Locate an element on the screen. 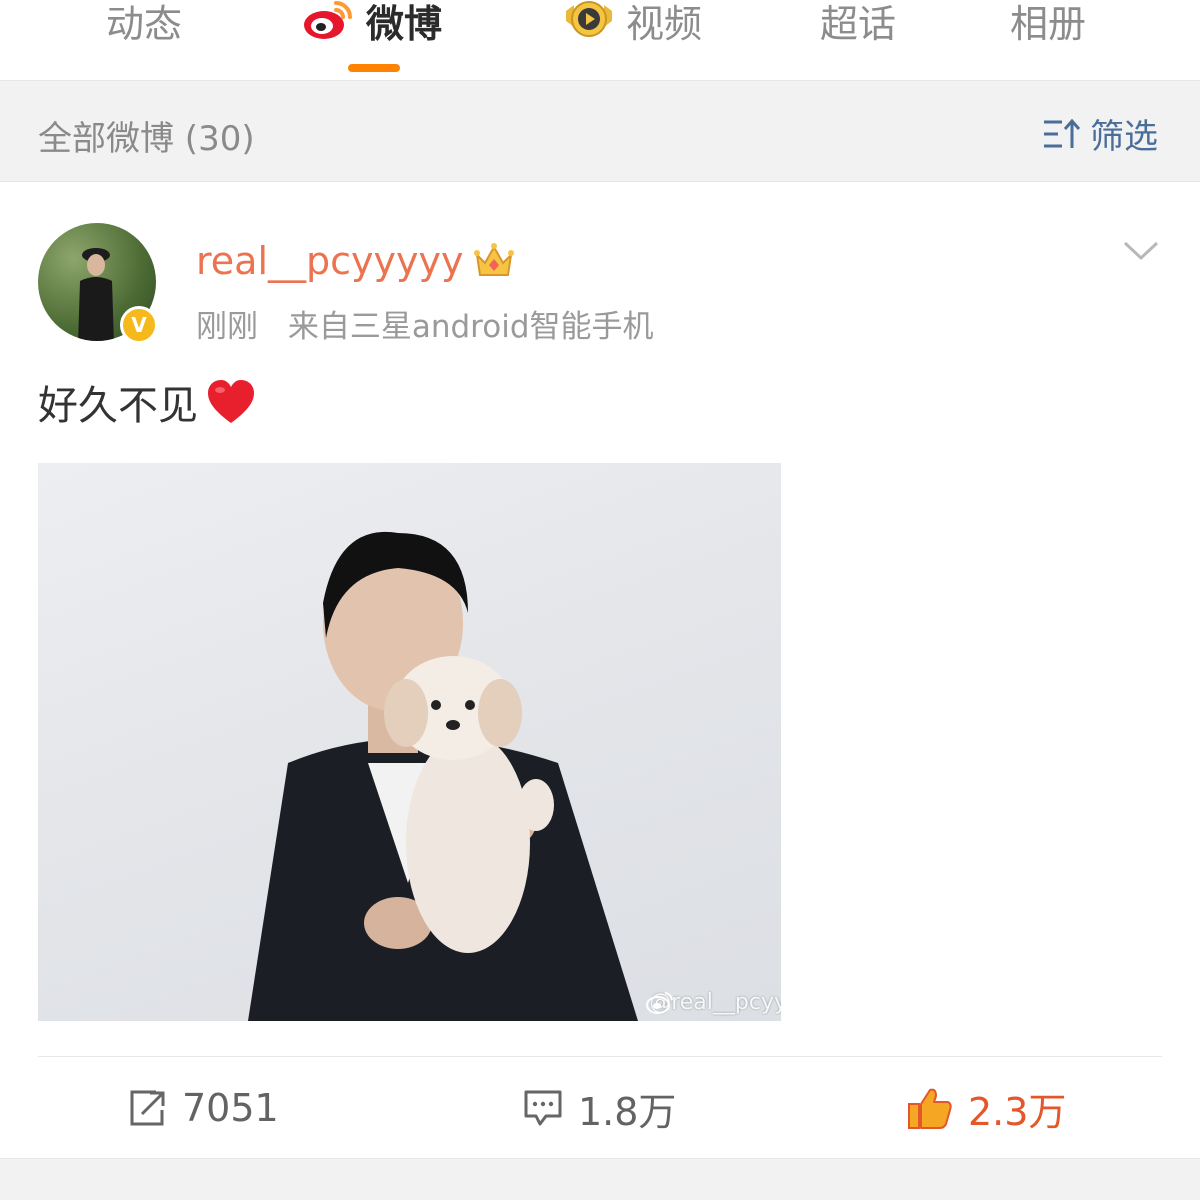 The width and height of the screenshot is (1200, 1200). username: real__pcyyyyy is located at coordinates (355, 261).